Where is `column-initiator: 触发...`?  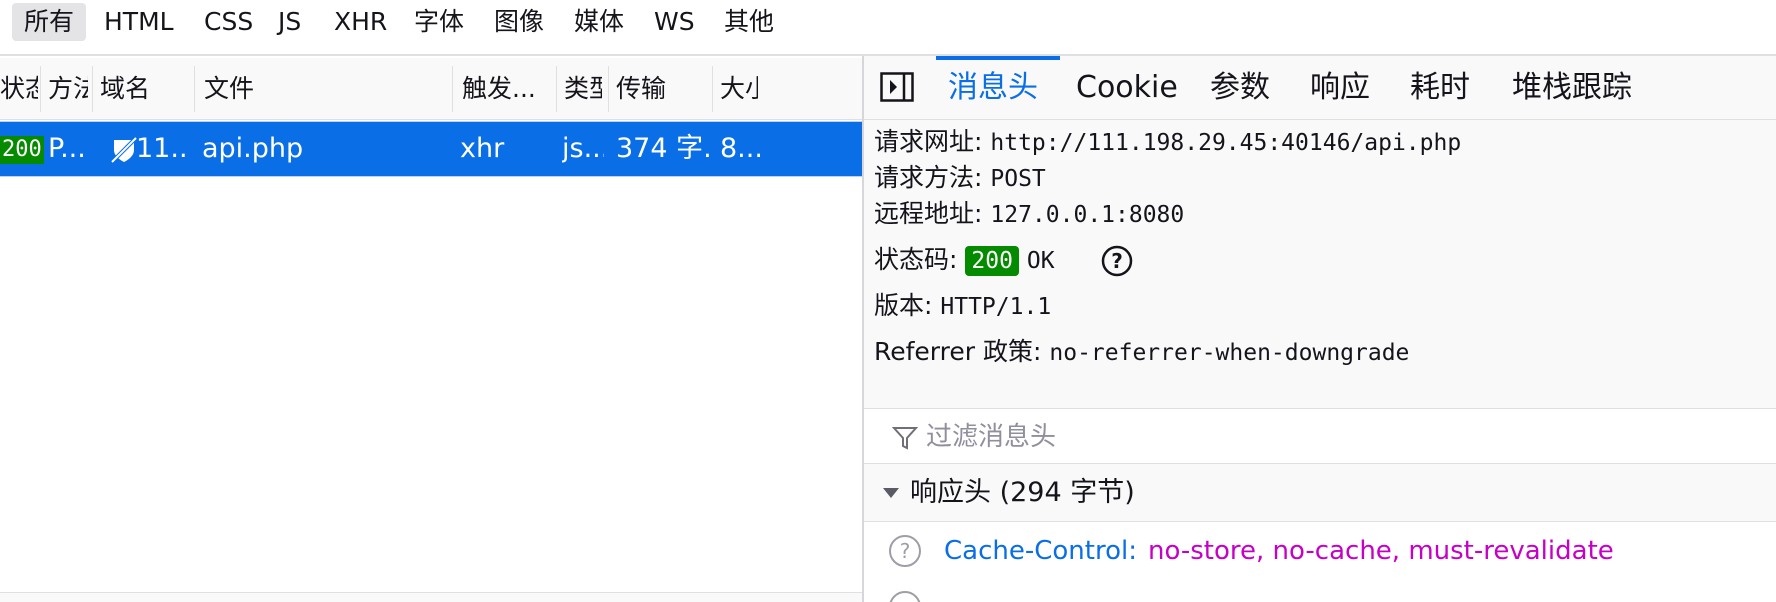 column-initiator: 触发... is located at coordinates (506, 89).